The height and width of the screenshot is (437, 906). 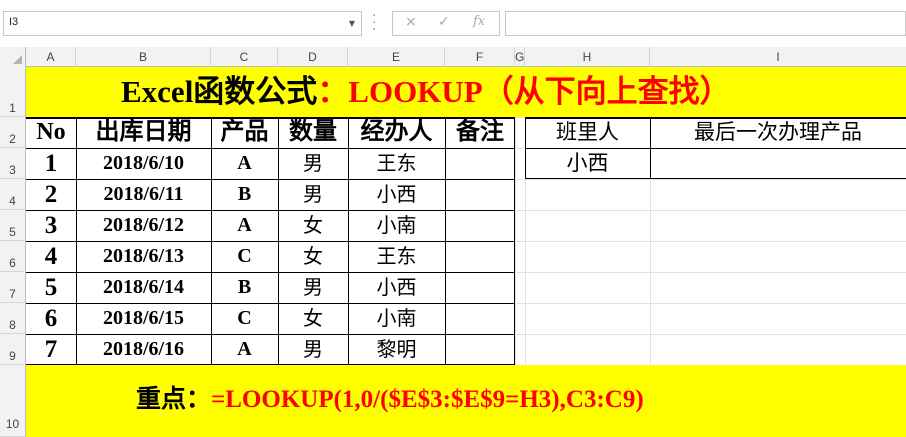 I want to click on row-header-9: 9, so click(x=13, y=349).